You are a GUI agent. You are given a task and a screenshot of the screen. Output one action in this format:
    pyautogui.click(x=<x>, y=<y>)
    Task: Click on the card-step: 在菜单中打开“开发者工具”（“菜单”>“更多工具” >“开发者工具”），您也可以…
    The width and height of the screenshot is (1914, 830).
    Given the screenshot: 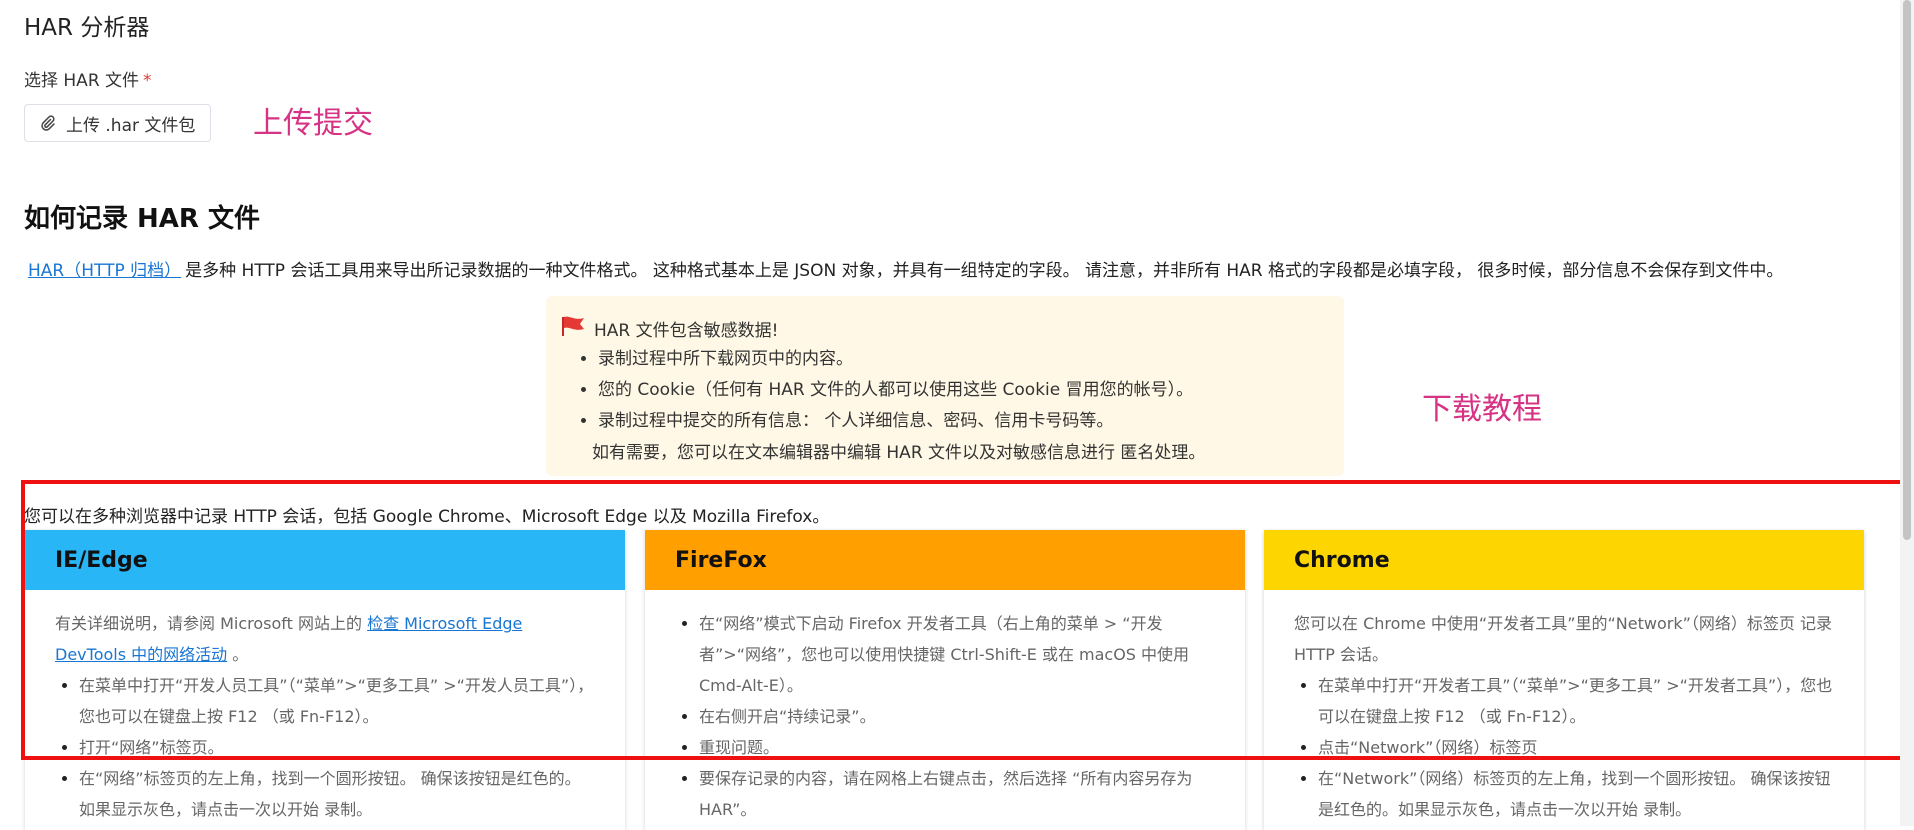 What is the action you would take?
    pyautogui.click(x=1576, y=701)
    